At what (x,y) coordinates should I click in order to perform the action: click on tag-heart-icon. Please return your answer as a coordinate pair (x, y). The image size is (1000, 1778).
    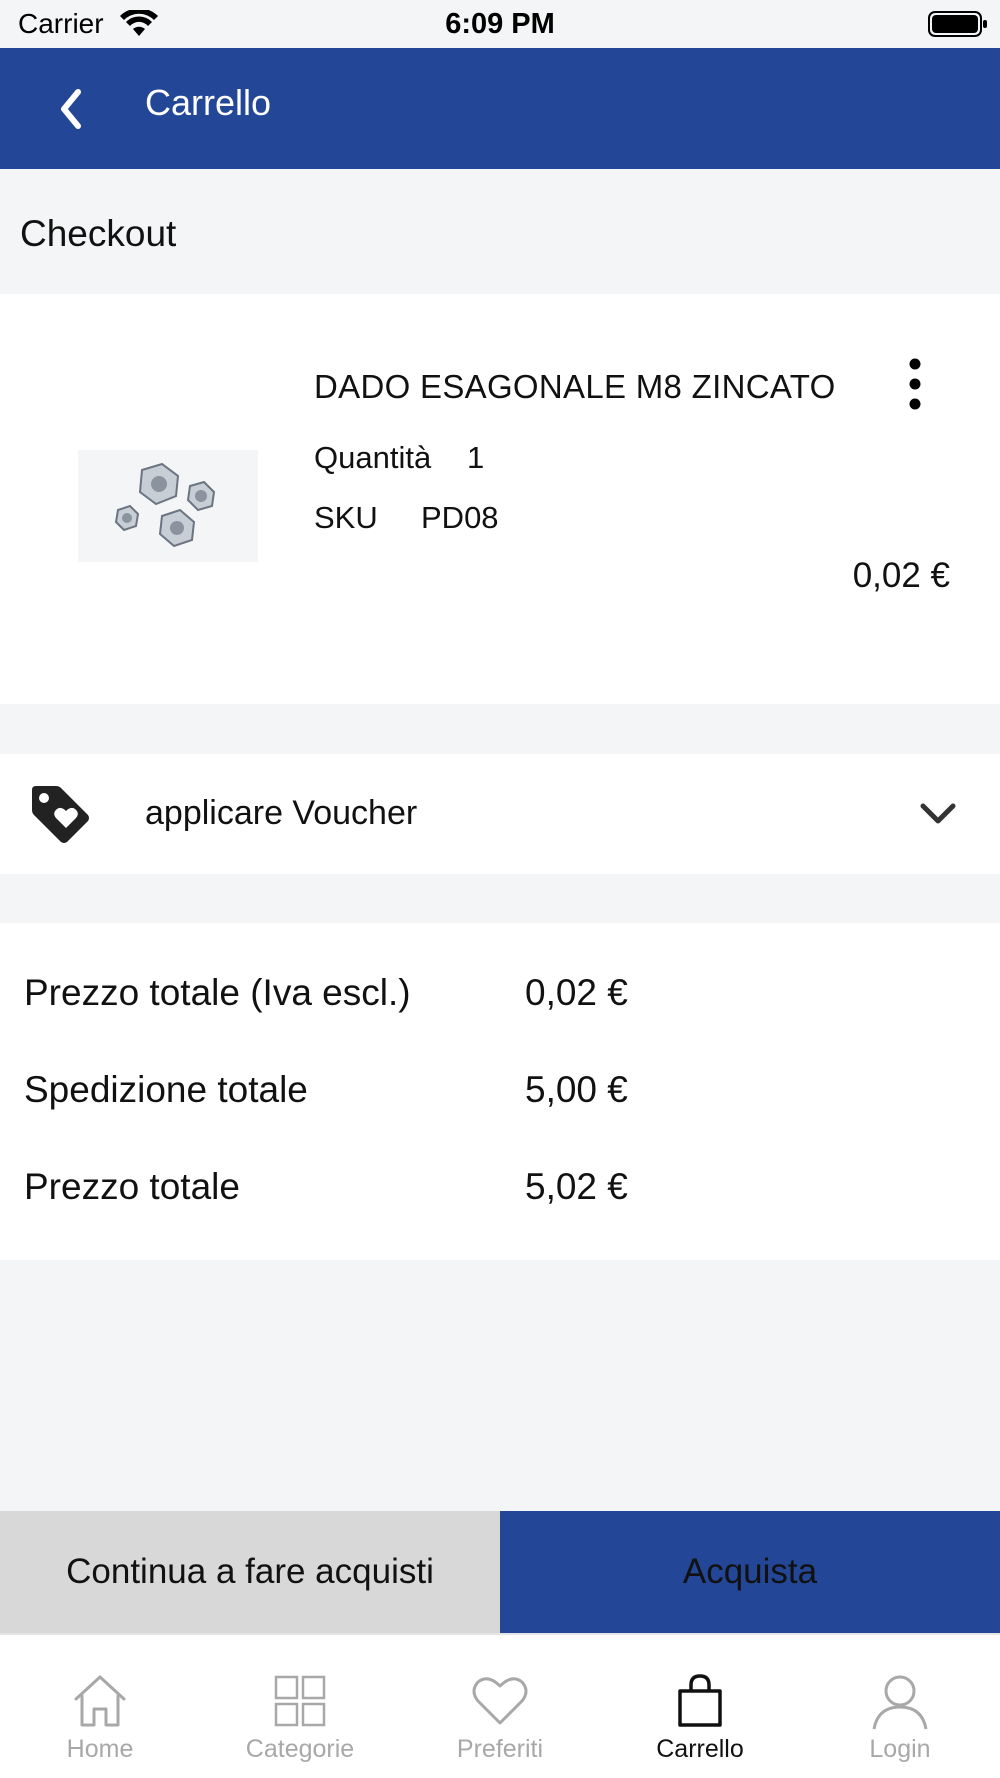
    Looking at the image, I should click on (60, 814).